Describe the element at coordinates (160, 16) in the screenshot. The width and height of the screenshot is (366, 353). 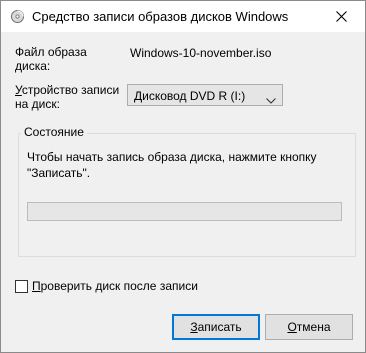
I see `window-title: Средство записи образов дисков Windows` at that location.